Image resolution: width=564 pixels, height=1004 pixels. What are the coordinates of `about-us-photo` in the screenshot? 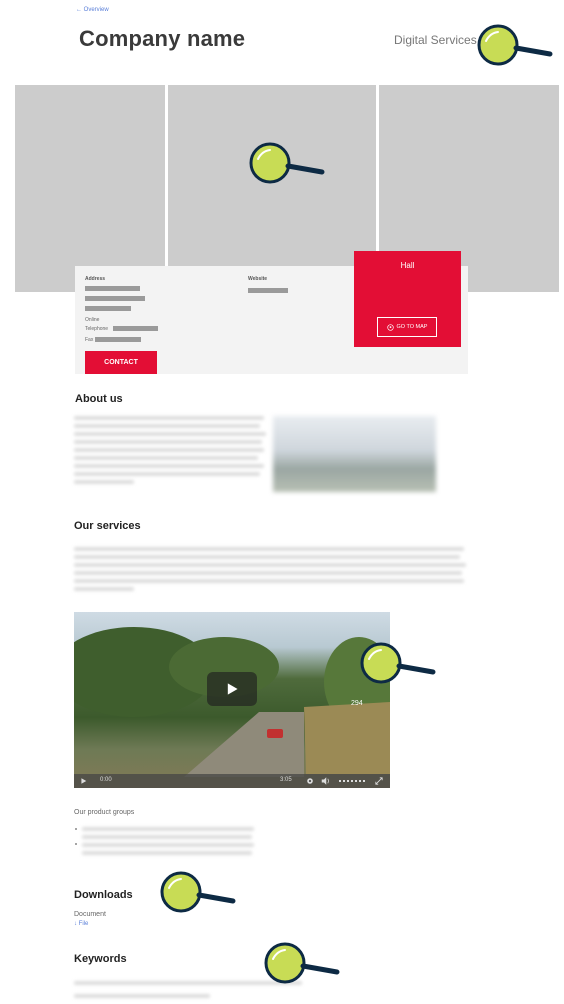 It's located at (354, 454).